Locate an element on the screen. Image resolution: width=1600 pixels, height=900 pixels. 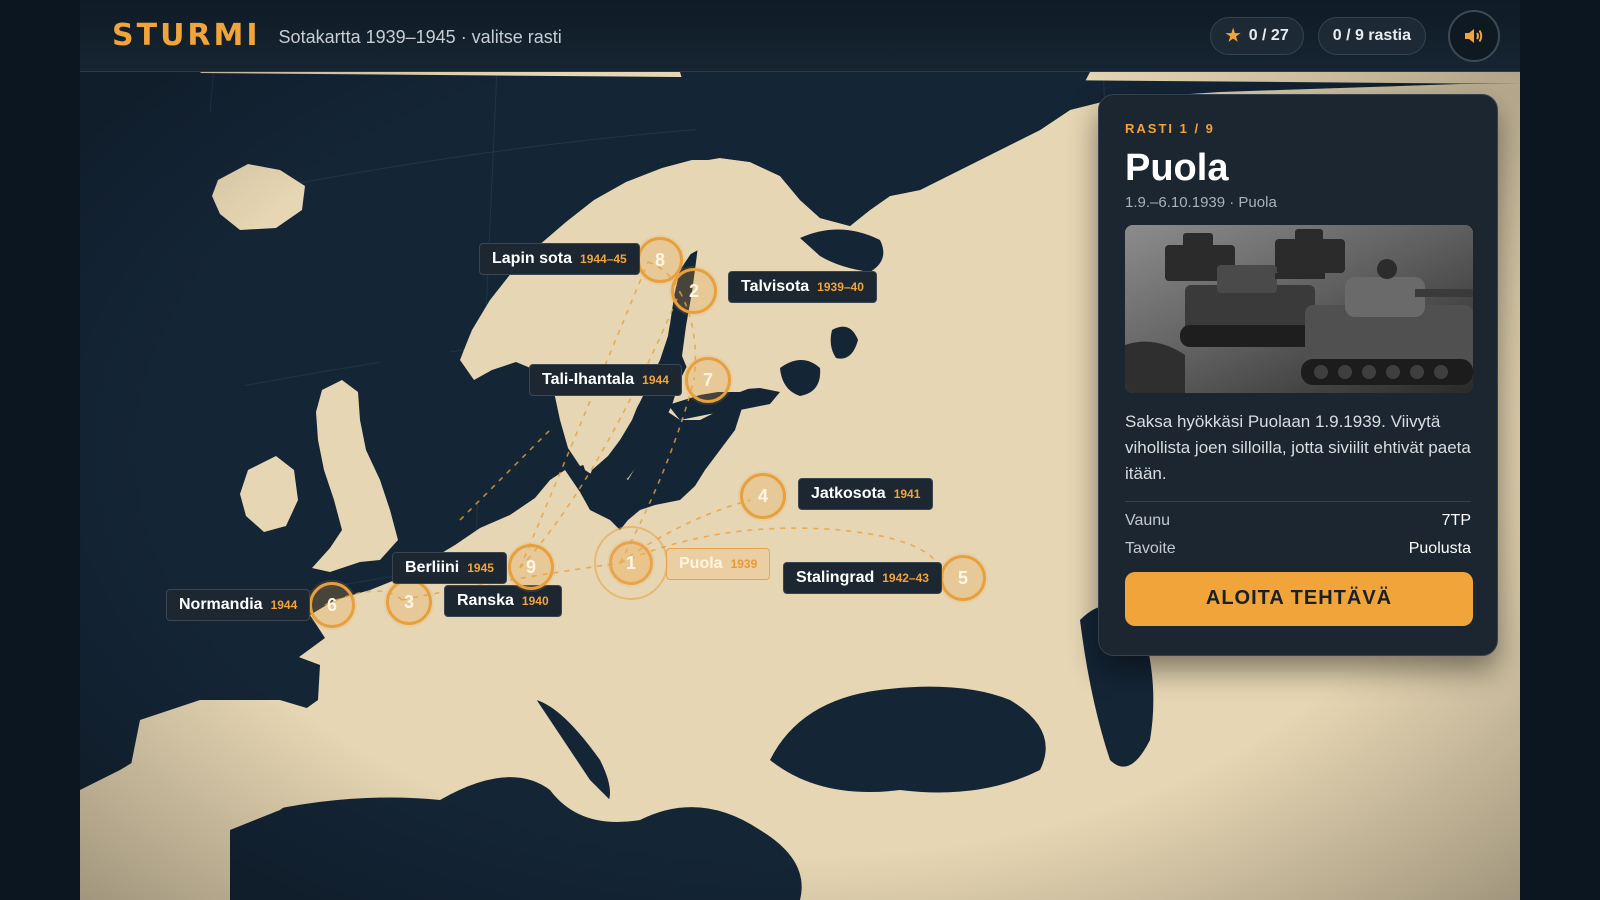
step-label: RASTI 1 / 9 is located at coordinates (1170, 128).